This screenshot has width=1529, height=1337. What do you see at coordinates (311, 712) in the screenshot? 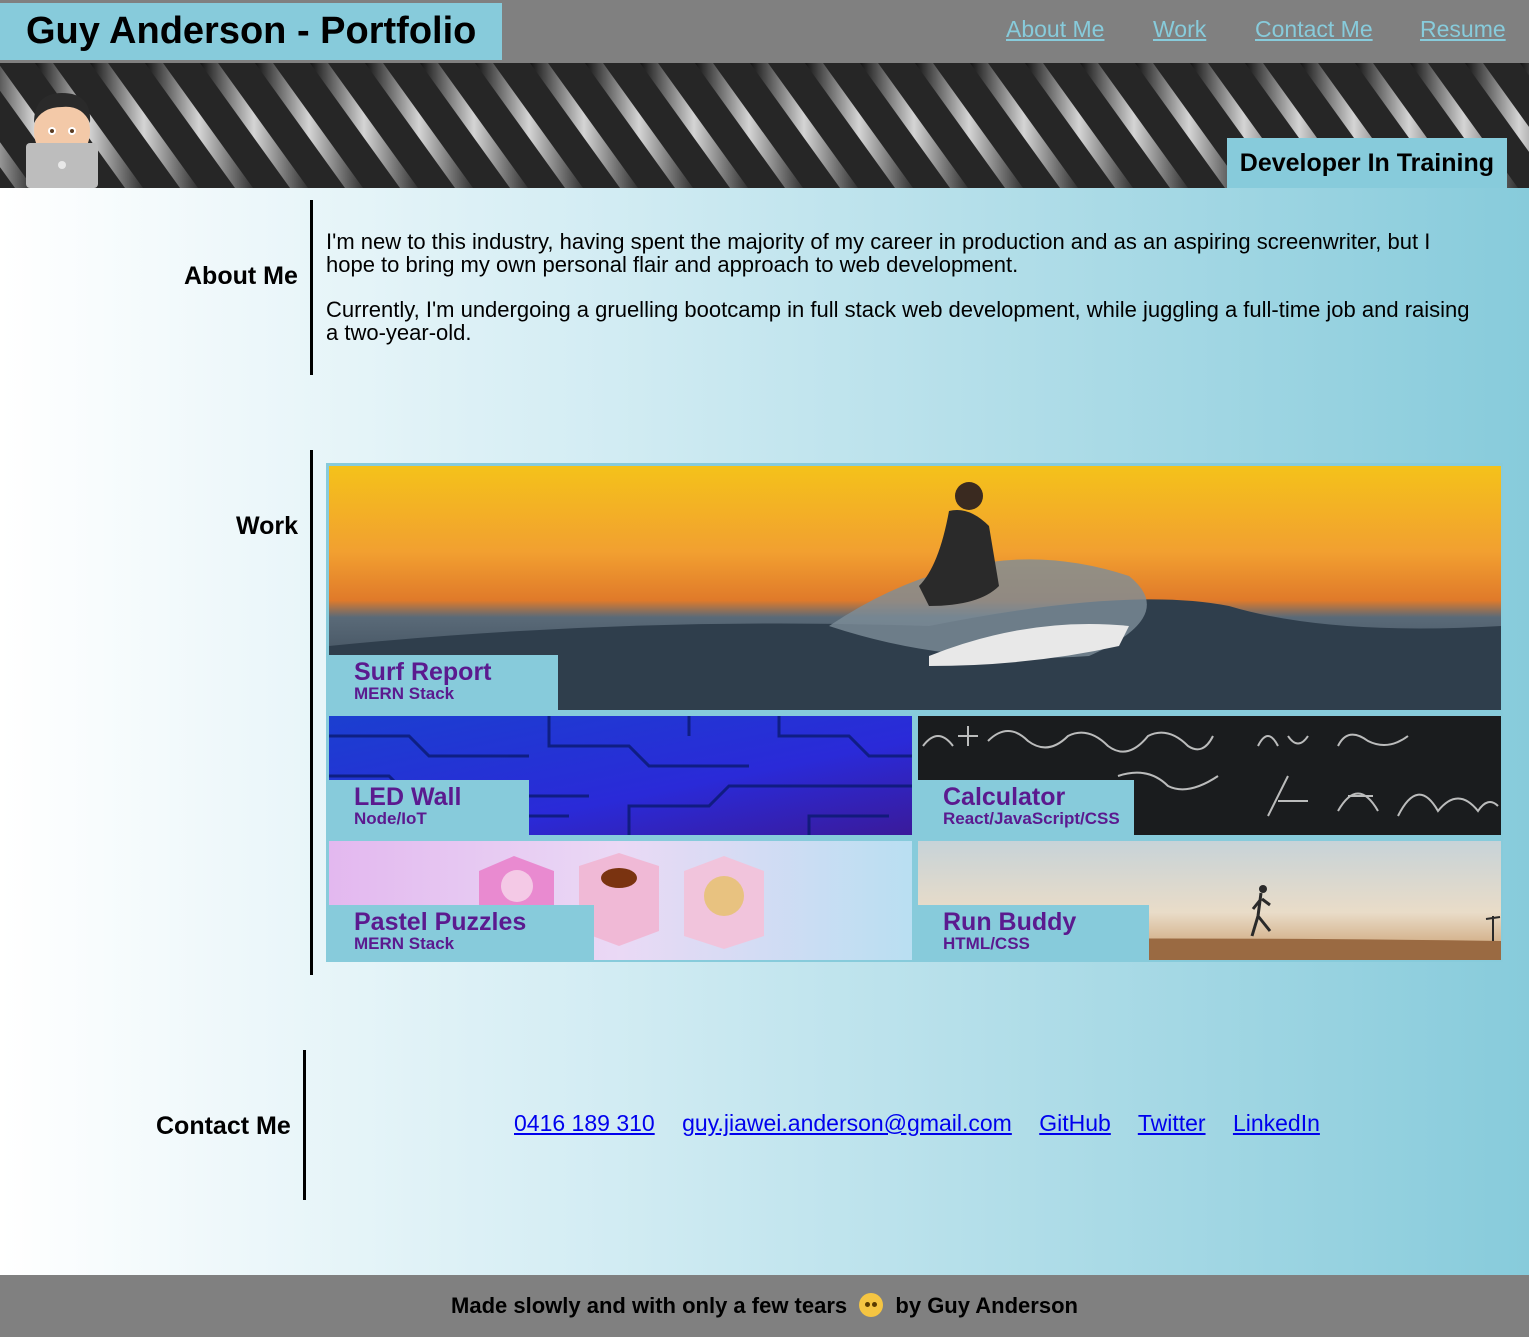
I see `work-divider` at bounding box center [311, 712].